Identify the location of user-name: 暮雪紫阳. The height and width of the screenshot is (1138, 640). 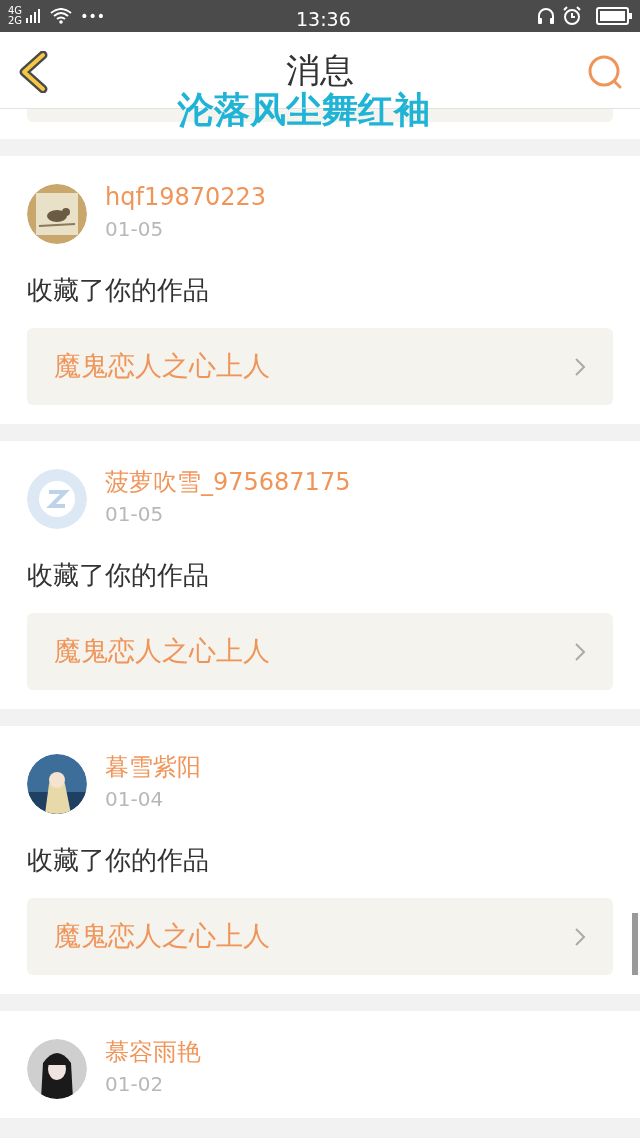
(153, 767).